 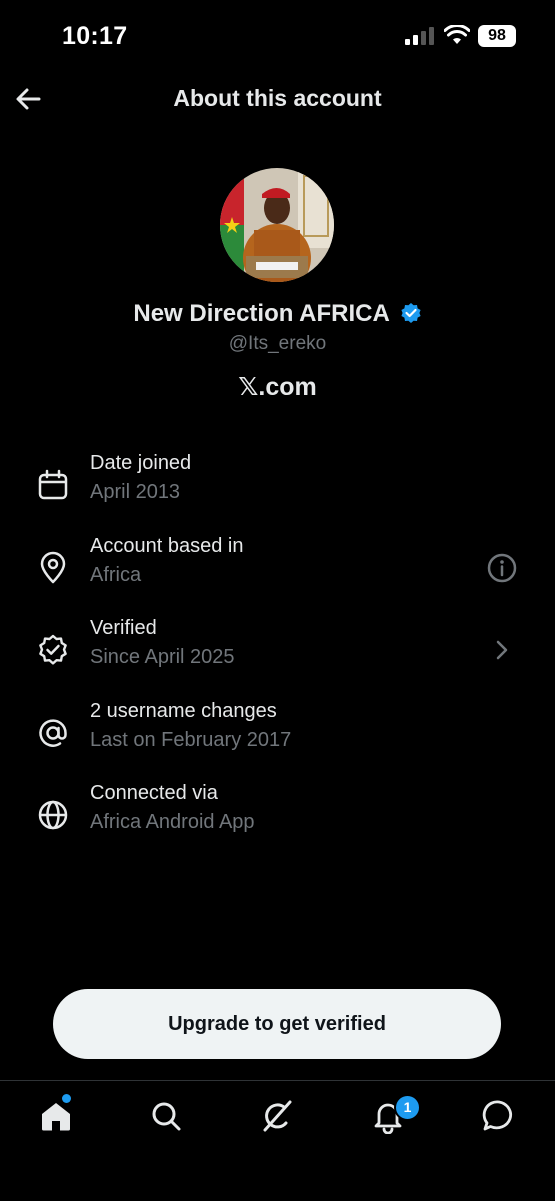 What do you see at coordinates (167, 546) in the screenshot?
I see `row-title: Account based in` at bounding box center [167, 546].